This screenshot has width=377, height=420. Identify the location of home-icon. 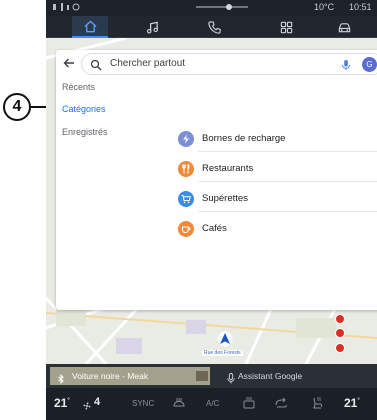
(90, 26).